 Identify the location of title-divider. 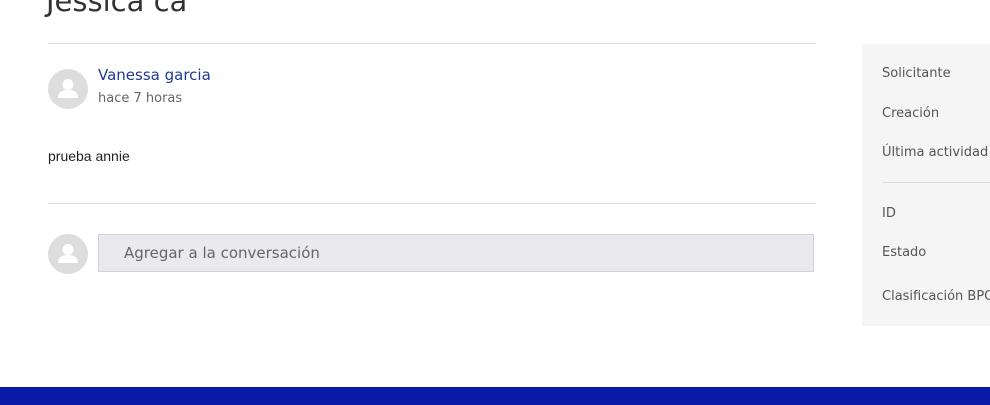
(432, 43).